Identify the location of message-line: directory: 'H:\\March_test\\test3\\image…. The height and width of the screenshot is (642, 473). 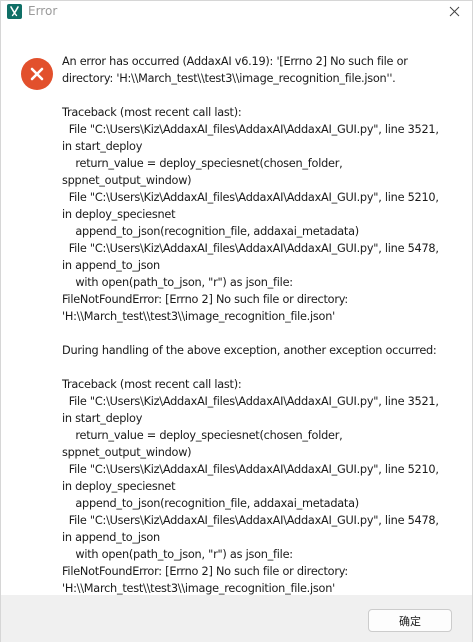
(229, 78).